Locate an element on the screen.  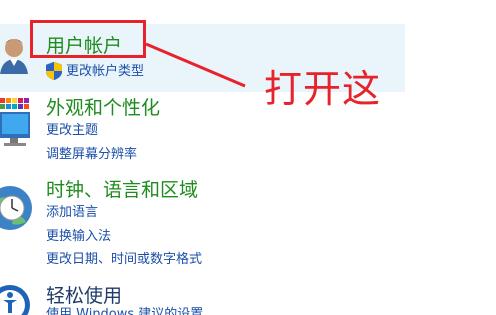
annotation-label: 打开这 is located at coordinates (323, 89).